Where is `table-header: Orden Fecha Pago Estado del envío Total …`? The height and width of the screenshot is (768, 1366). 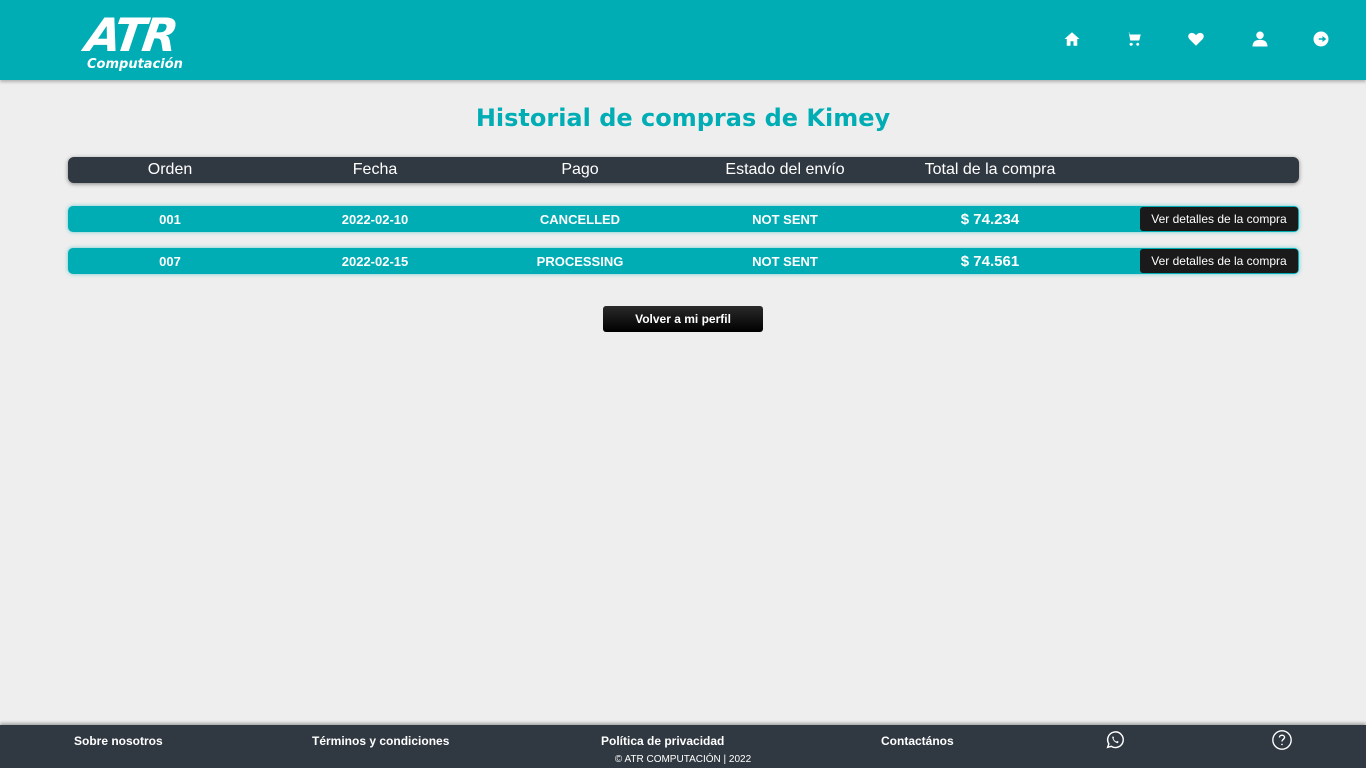
table-header: Orden Fecha Pago Estado del envío Total … is located at coordinates (683, 170).